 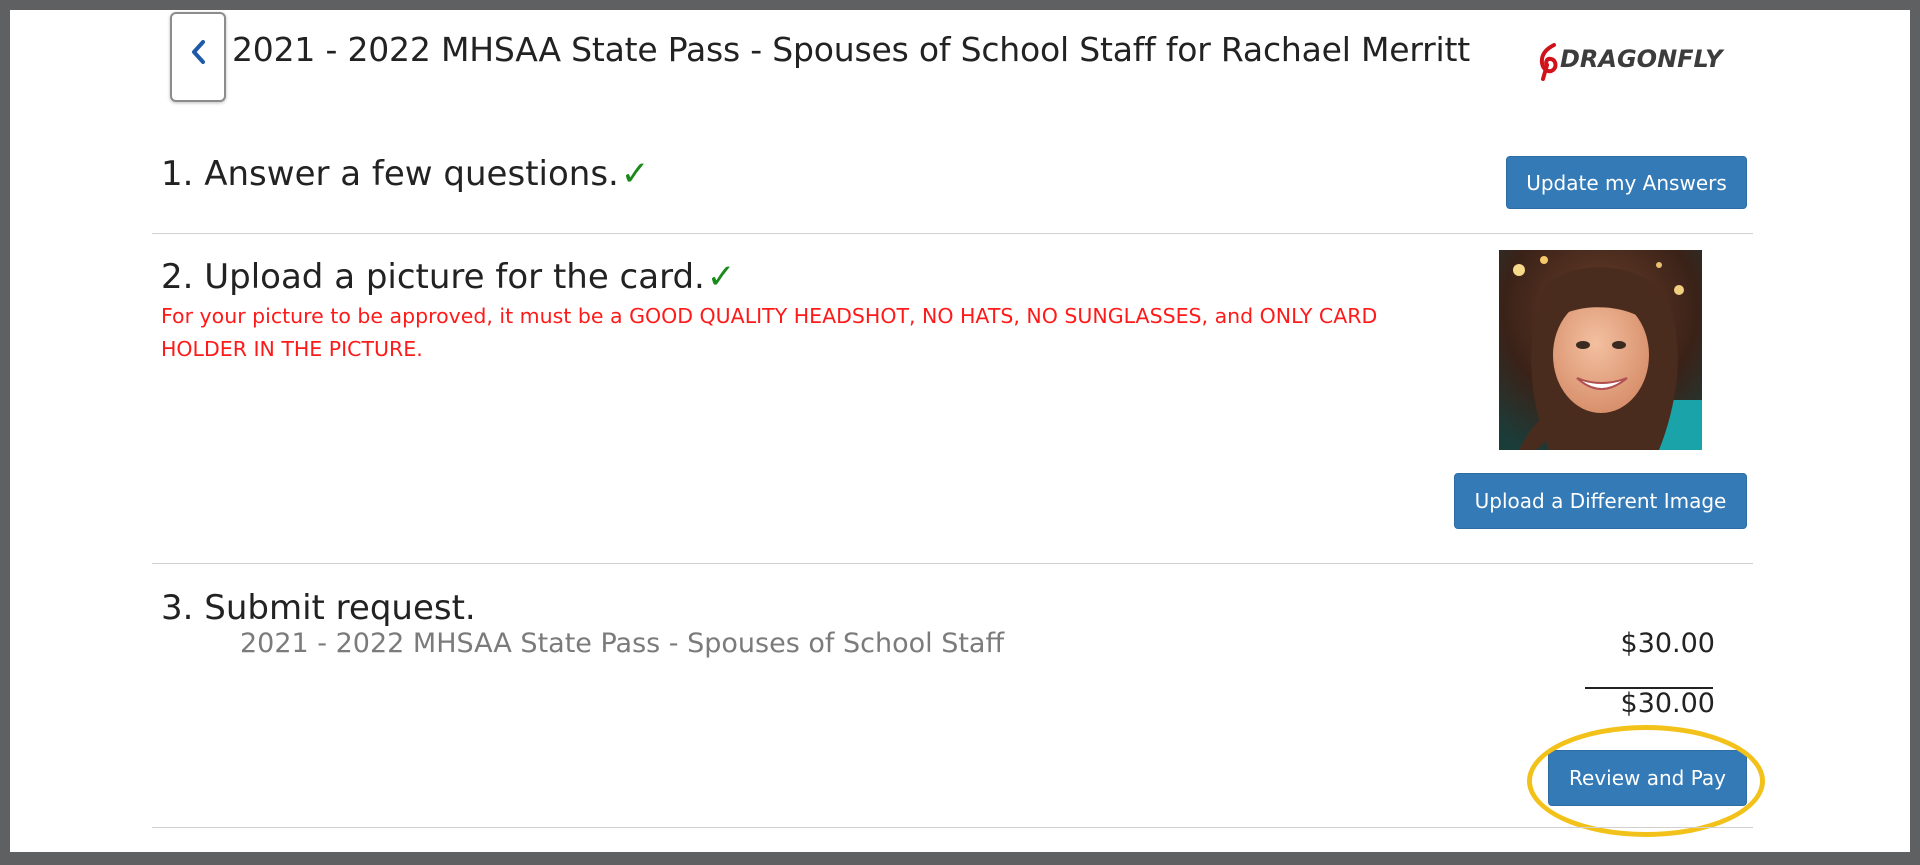 I want to click on order-total: $30.00, so click(x=1667, y=703).